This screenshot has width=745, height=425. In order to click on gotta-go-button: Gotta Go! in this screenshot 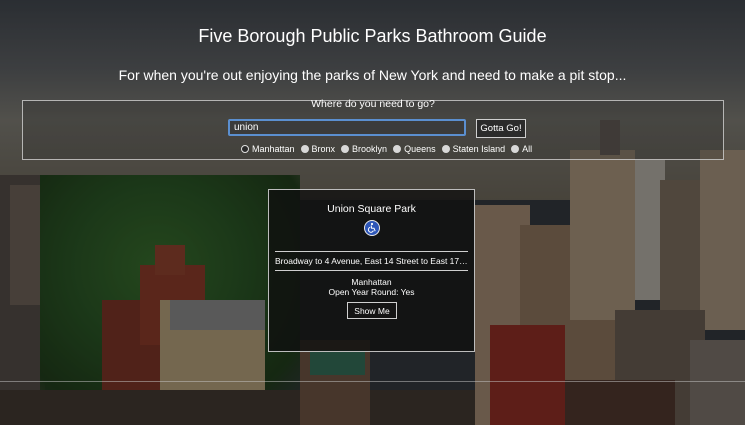, I will do `click(501, 128)`.